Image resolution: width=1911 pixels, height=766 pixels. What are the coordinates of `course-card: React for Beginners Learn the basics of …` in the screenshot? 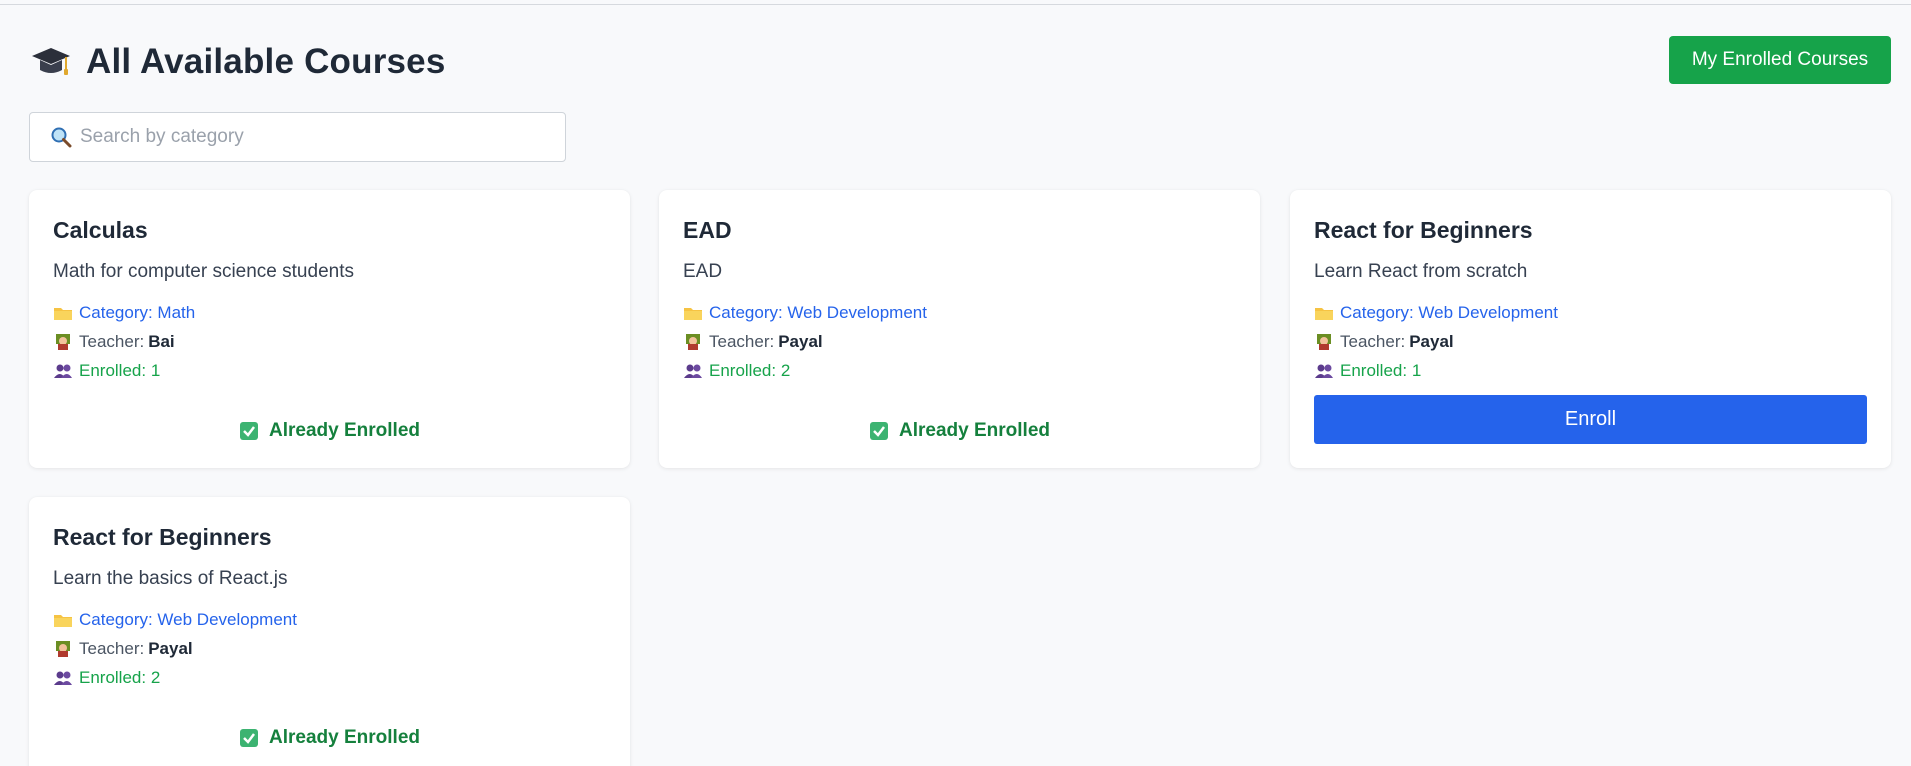 It's located at (329, 631).